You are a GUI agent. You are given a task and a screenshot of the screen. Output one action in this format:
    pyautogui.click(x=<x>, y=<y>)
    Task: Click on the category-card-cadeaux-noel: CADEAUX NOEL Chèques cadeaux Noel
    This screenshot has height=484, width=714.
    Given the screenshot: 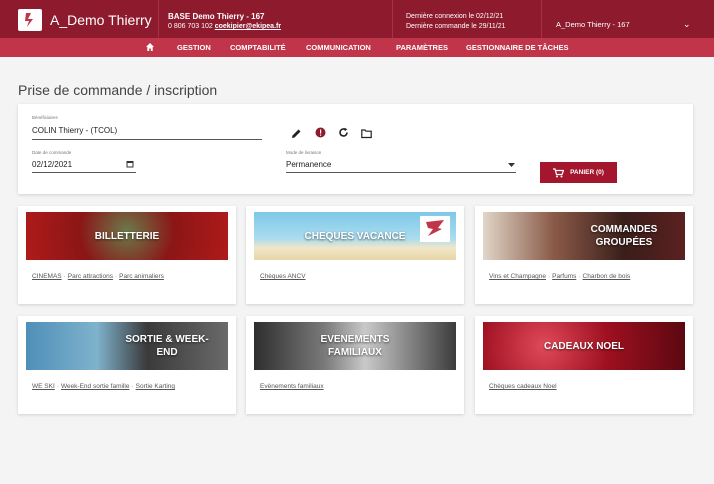 What is the action you would take?
    pyautogui.click(x=584, y=365)
    